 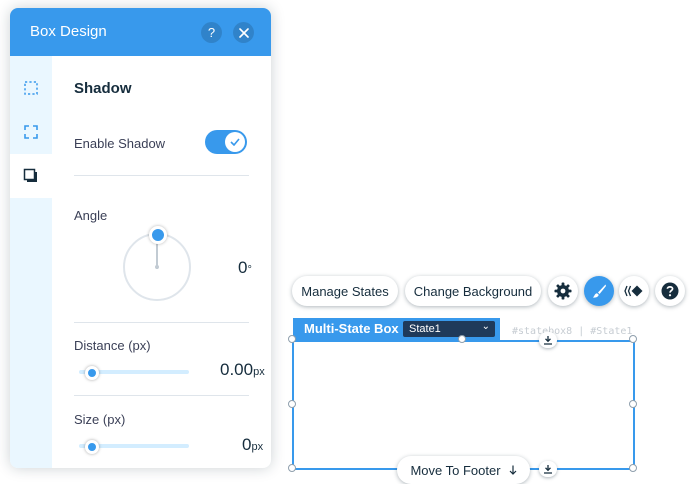 What do you see at coordinates (292, 339) in the screenshot?
I see `resize-handle-top-left` at bounding box center [292, 339].